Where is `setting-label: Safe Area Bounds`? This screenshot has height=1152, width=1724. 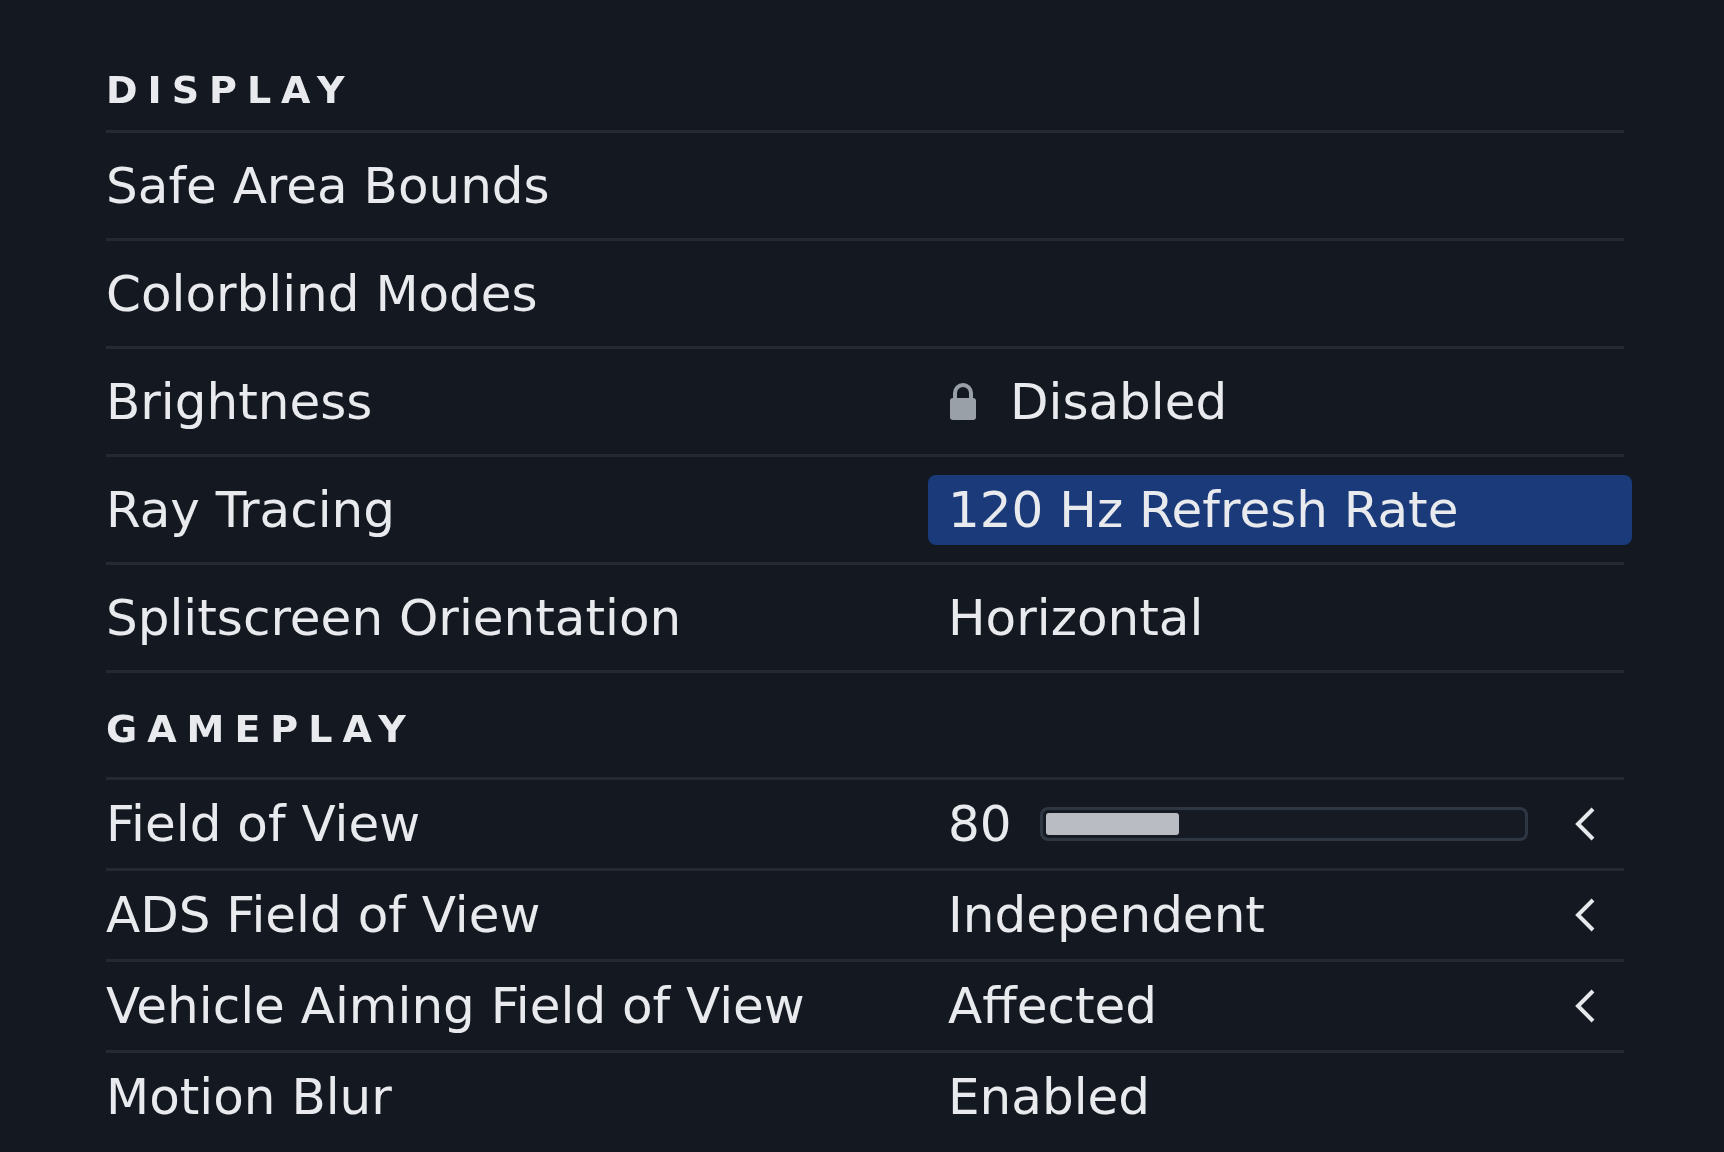 setting-label: Safe Area Bounds is located at coordinates (517, 185).